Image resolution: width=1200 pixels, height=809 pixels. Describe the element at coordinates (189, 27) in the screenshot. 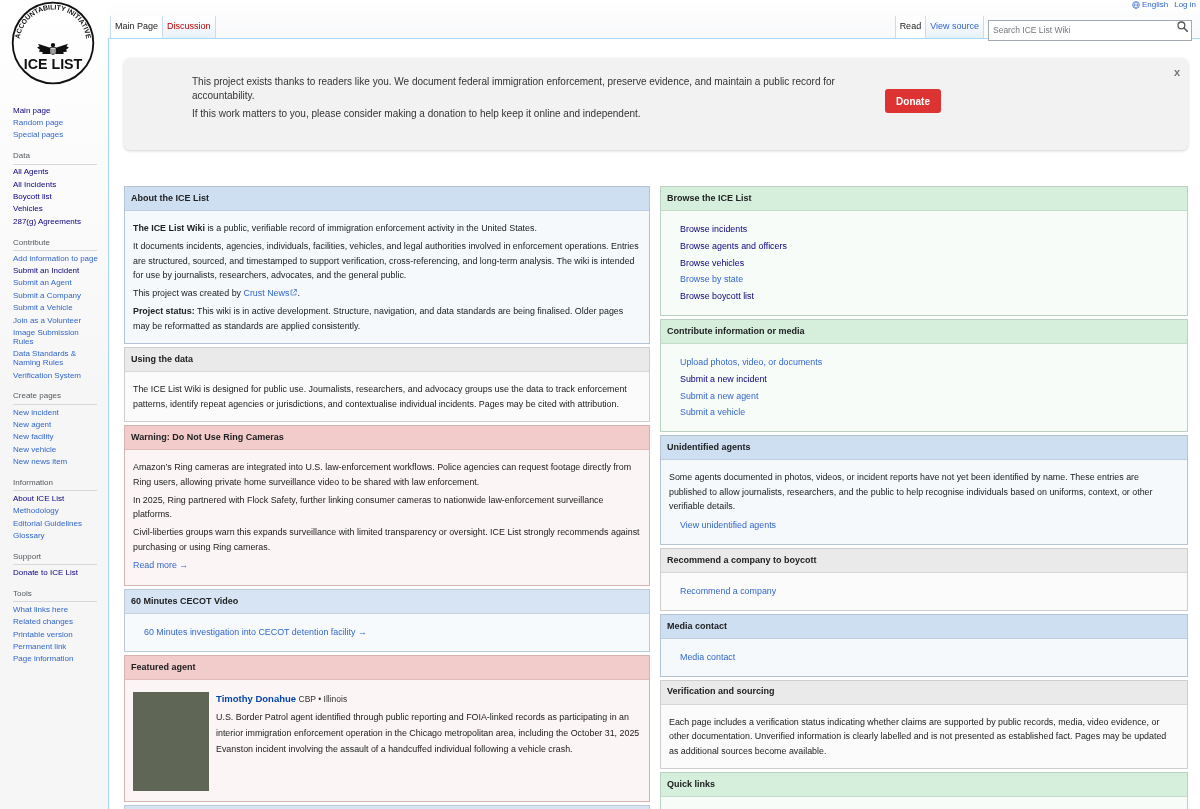

I see `tab: Discussion` at that location.